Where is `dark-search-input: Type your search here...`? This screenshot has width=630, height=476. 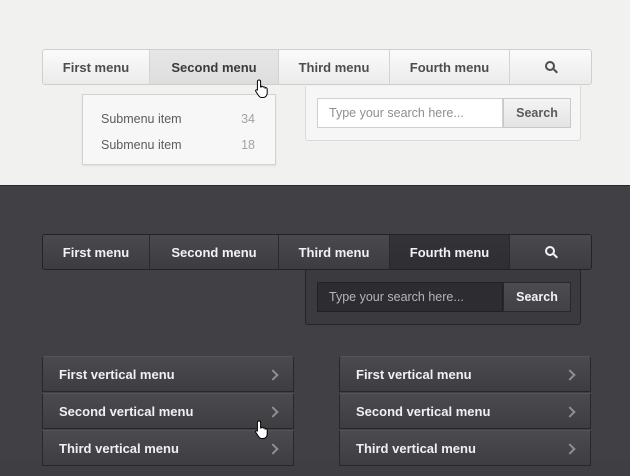
dark-search-input: Type your search here... is located at coordinates (410, 297).